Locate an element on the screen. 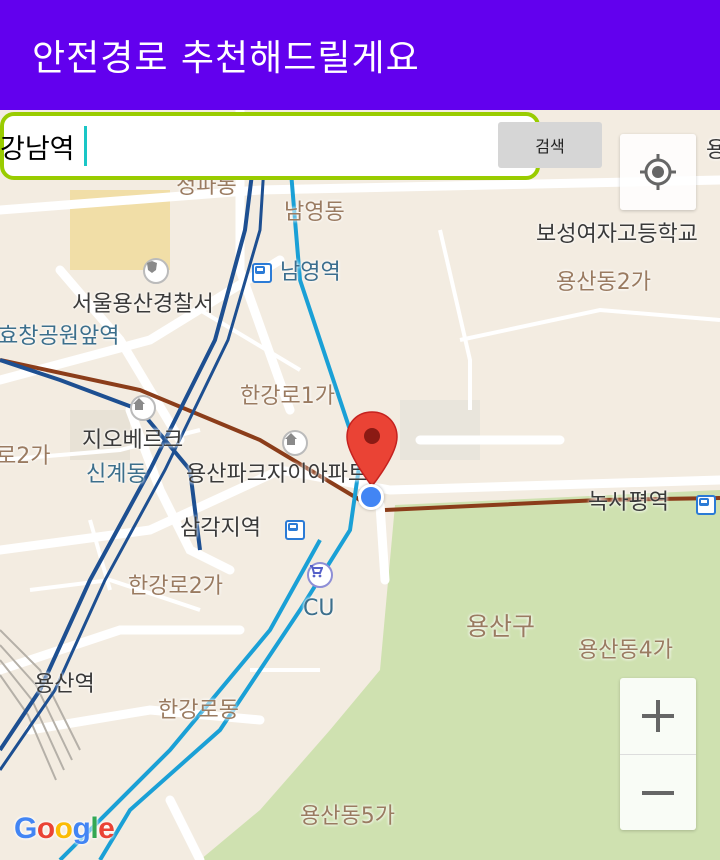 Image resolution: width=720 pixels, height=860 pixels. map-label: 한강로동 is located at coordinates (198, 710).